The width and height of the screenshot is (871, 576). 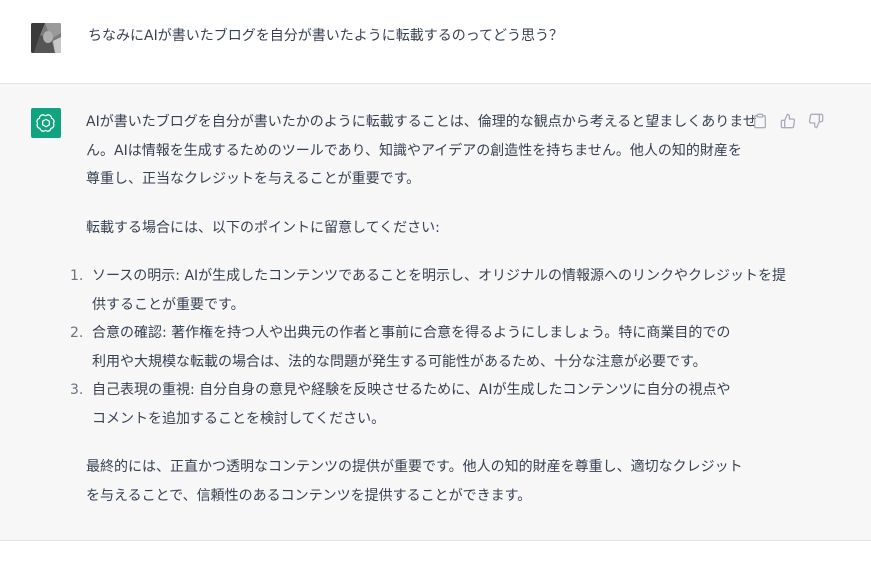 What do you see at coordinates (46, 123) in the screenshot?
I see `openai-logo-icon` at bounding box center [46, 123].